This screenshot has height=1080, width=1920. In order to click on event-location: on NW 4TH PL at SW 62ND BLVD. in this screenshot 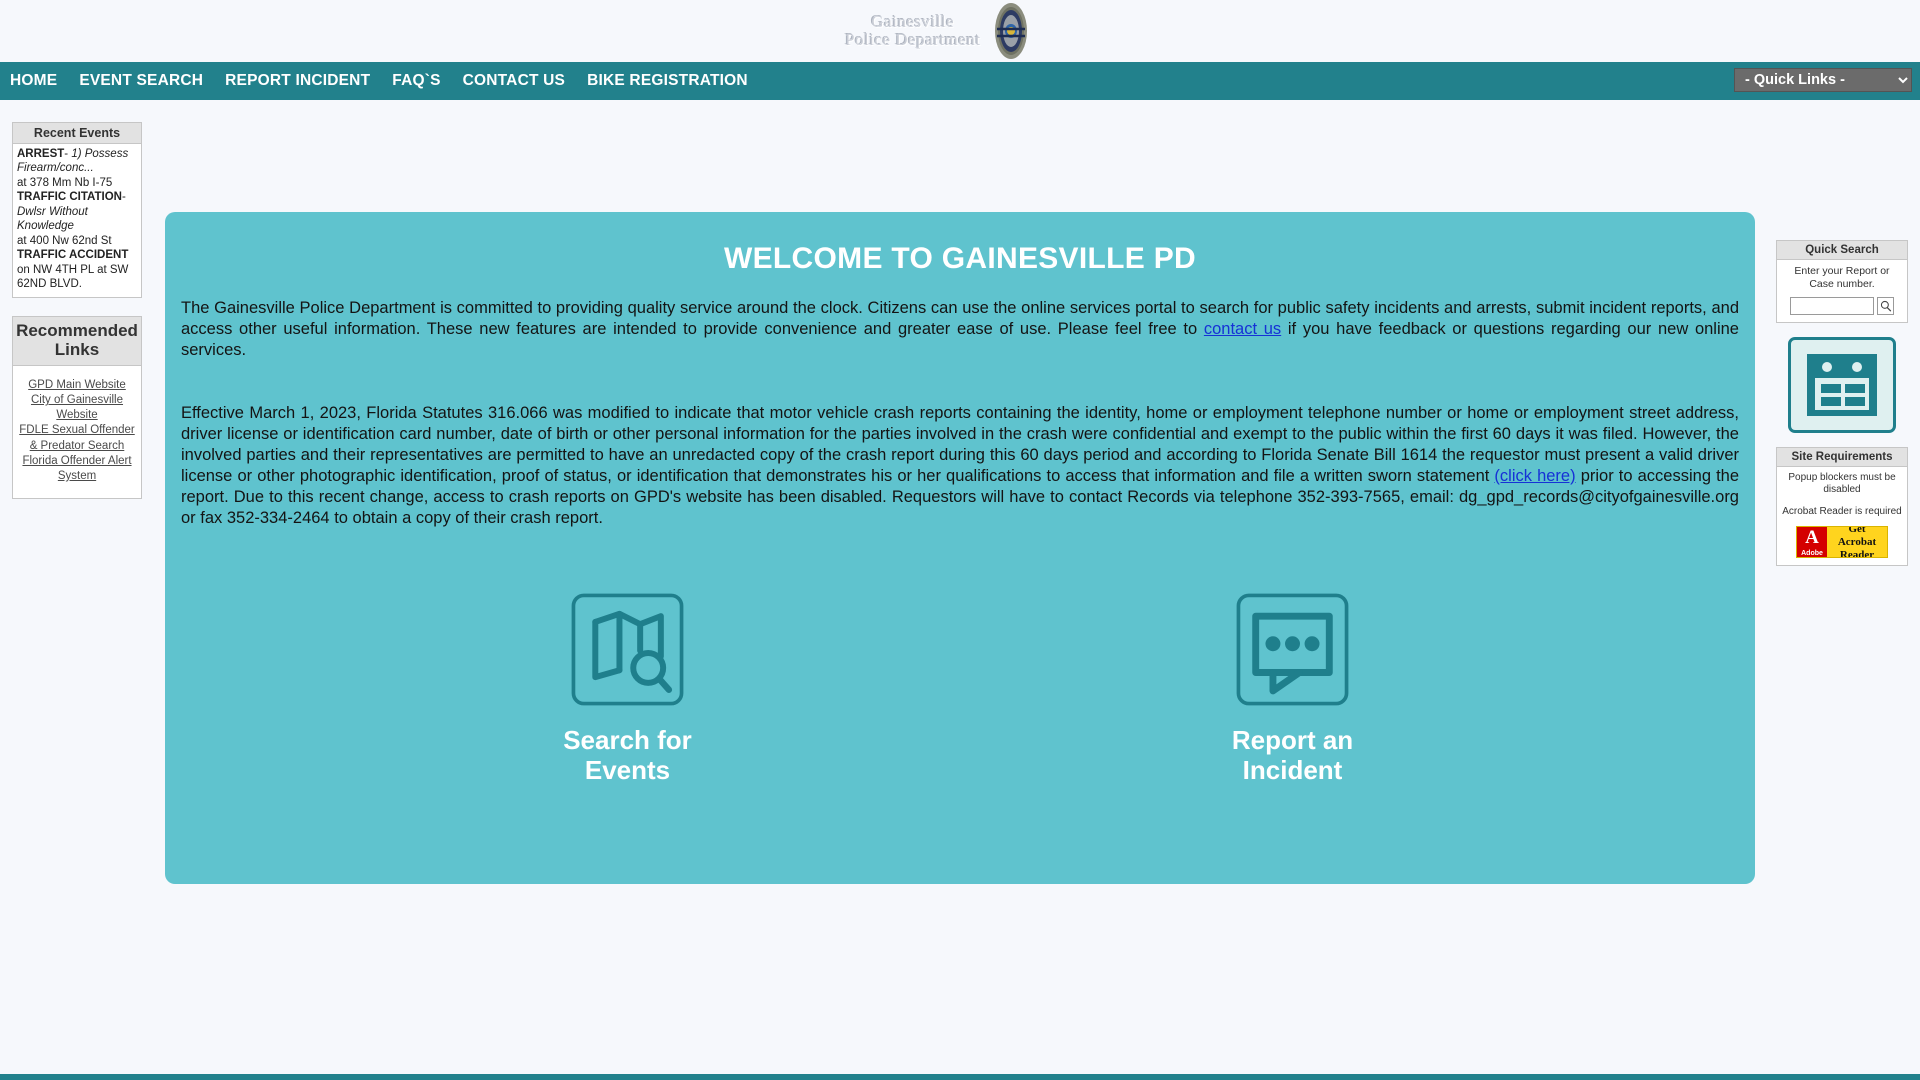, I will do `click(73, 277)`.